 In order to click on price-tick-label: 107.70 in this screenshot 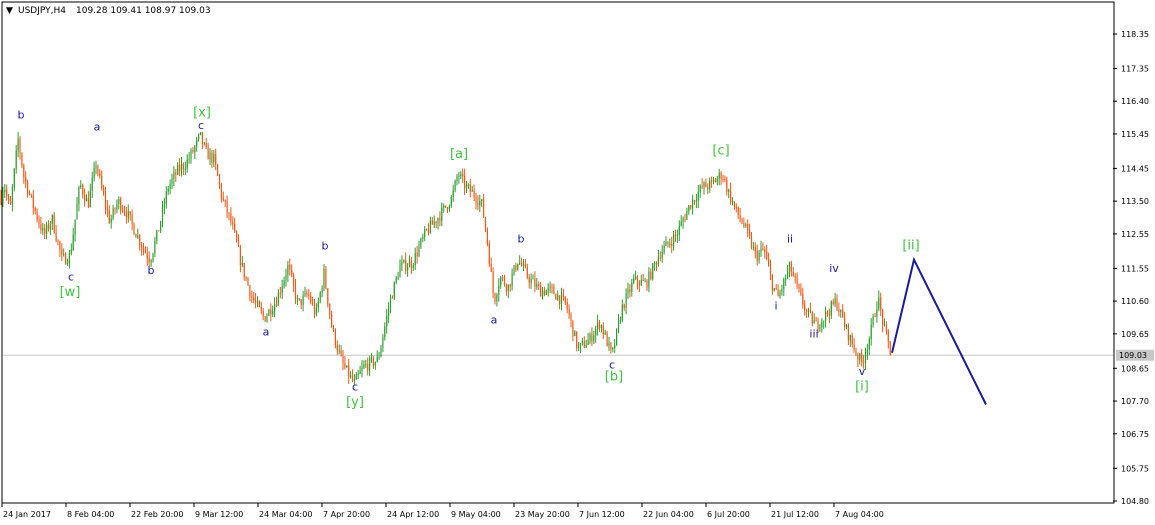, I will do `click(1135, 401)`.